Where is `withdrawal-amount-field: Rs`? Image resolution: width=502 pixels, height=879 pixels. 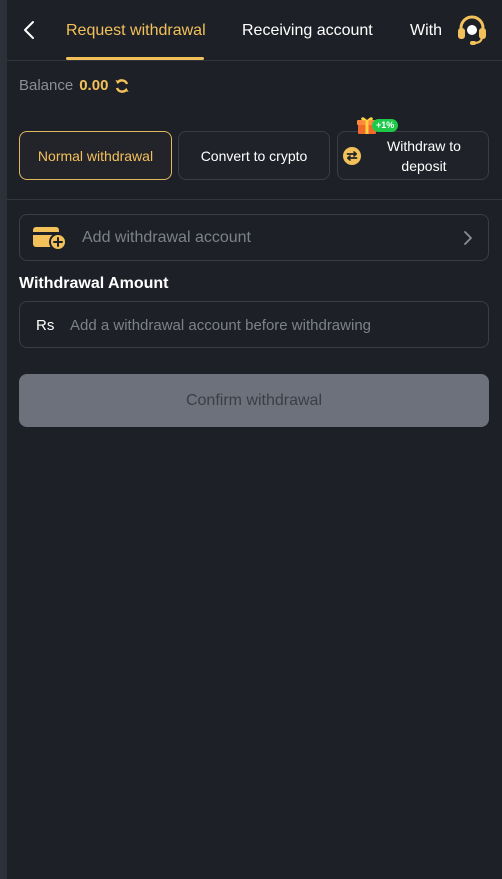
withdrawal-amount-field: Rs is located at coordinates (254, 324).